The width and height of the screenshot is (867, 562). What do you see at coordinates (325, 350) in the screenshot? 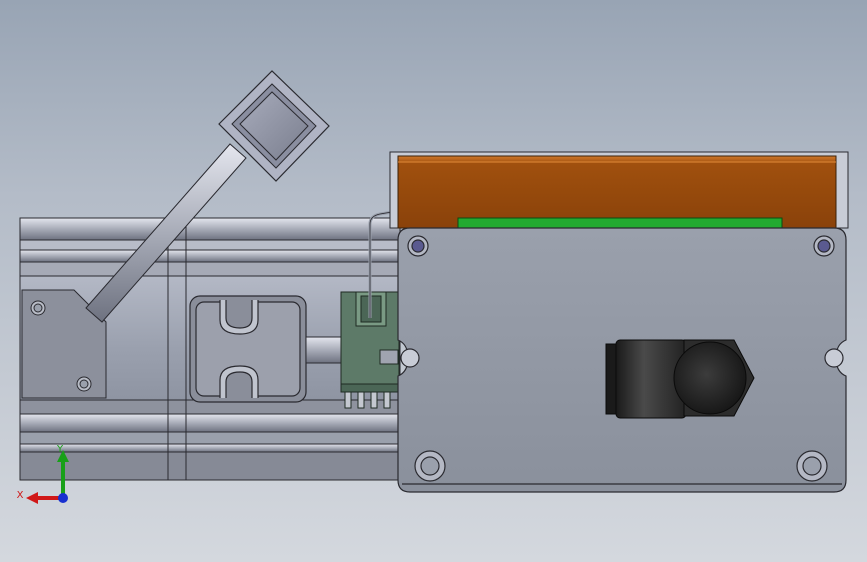
I see `drive-shaft` at bounding box center [325, 350].